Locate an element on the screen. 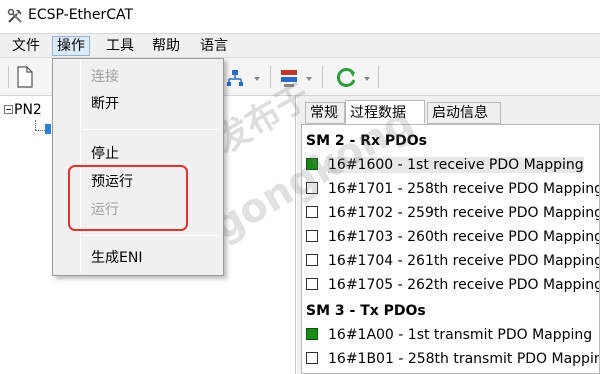 The image size is (600, 374). menu-item-generate-eni: 生成ENI is located at coordinates (116, 258).